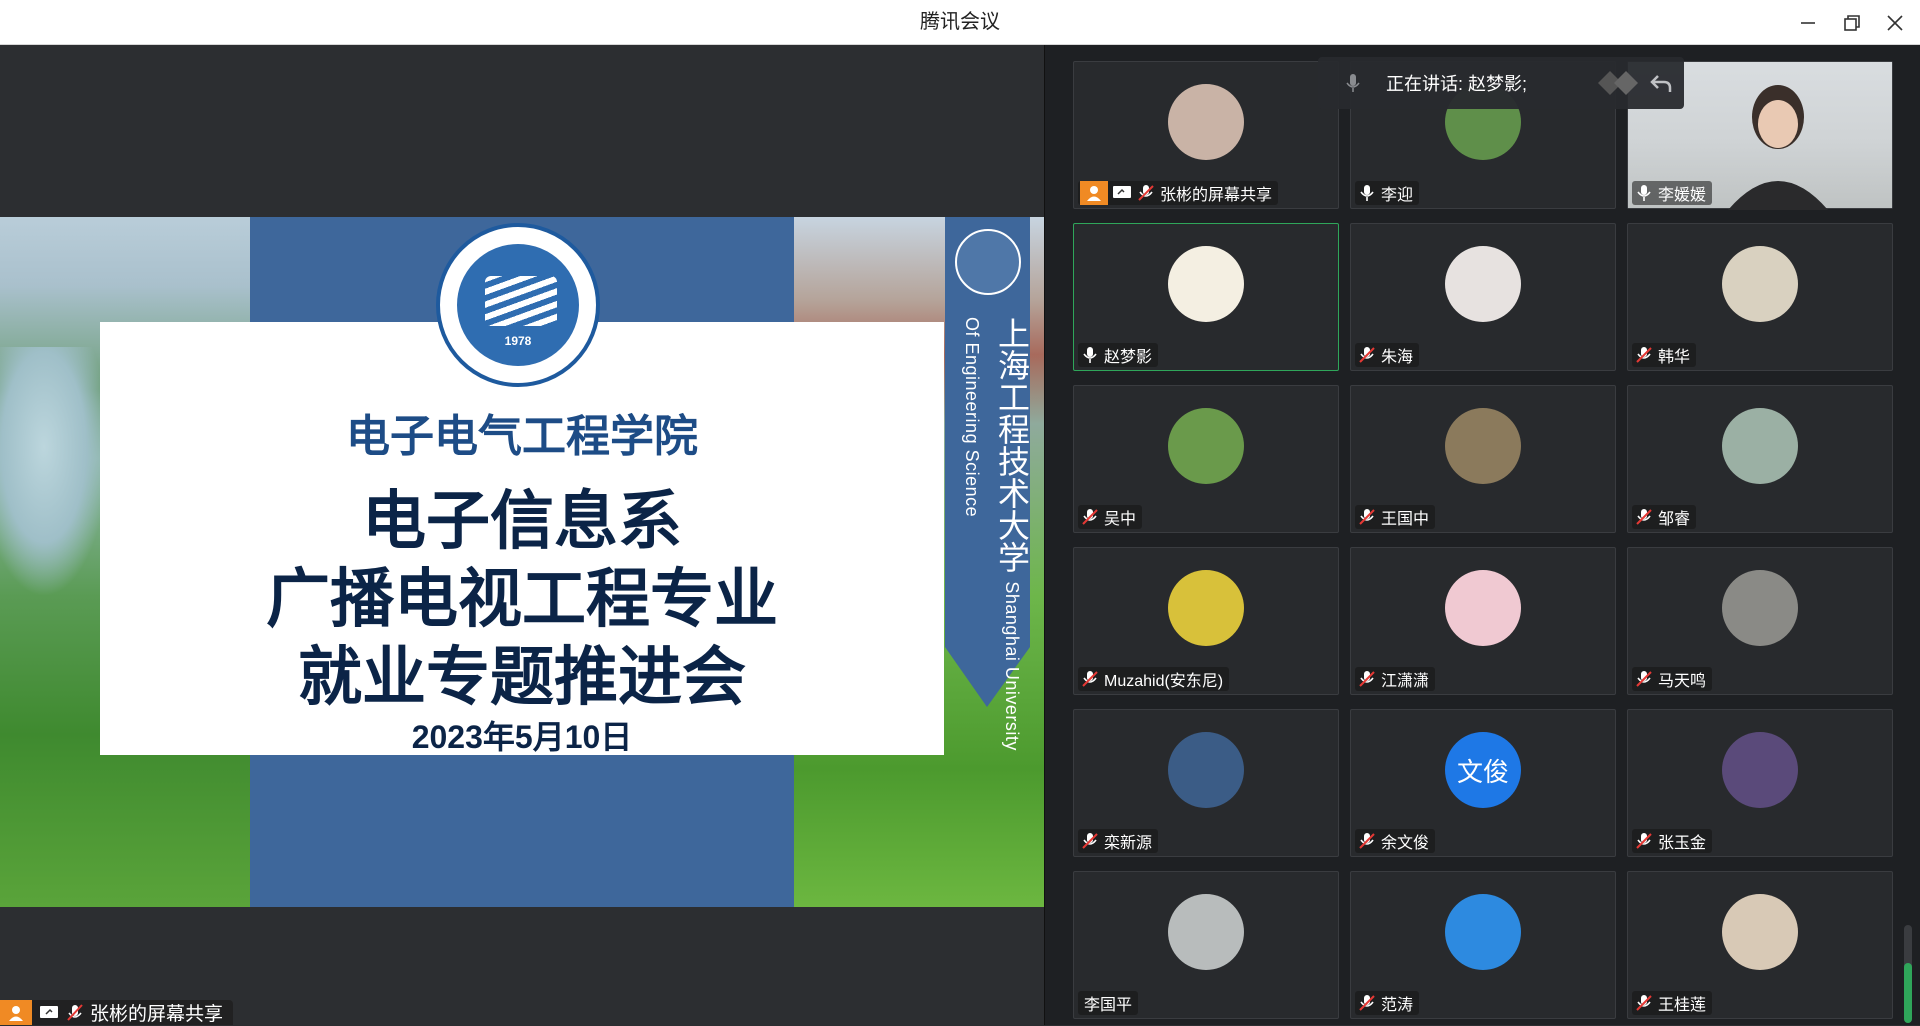 Image resolution: width=1920 pixels, height=1026 pixels. What do you see at coordinates (1164, 681) in the screenshot?
I see `participant-name: Muzahid(安东尼)` at bounding box center [1164, 681].